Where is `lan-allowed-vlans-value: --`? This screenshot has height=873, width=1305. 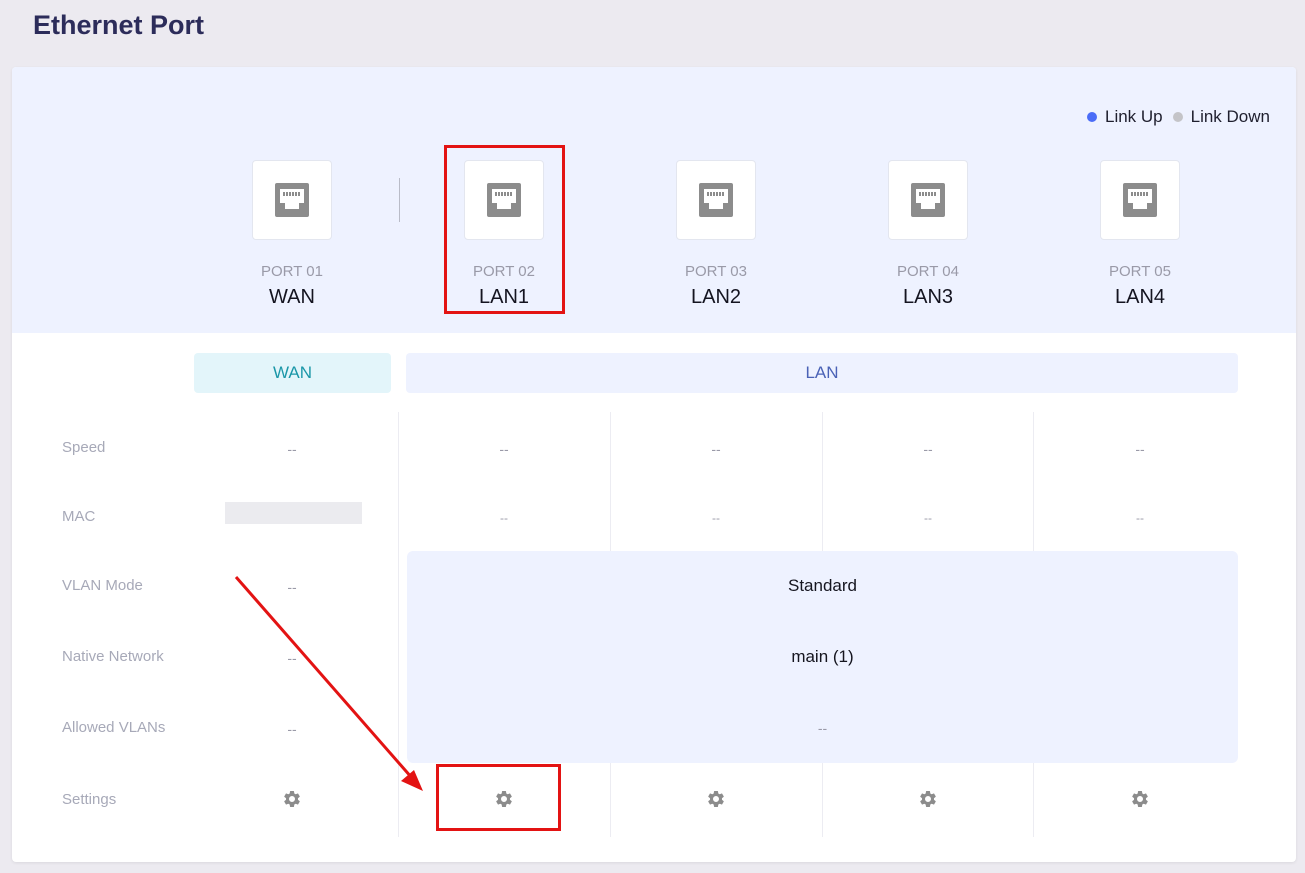 lan-allowed-vlans-value: -- is located at coordinates (822, 728).